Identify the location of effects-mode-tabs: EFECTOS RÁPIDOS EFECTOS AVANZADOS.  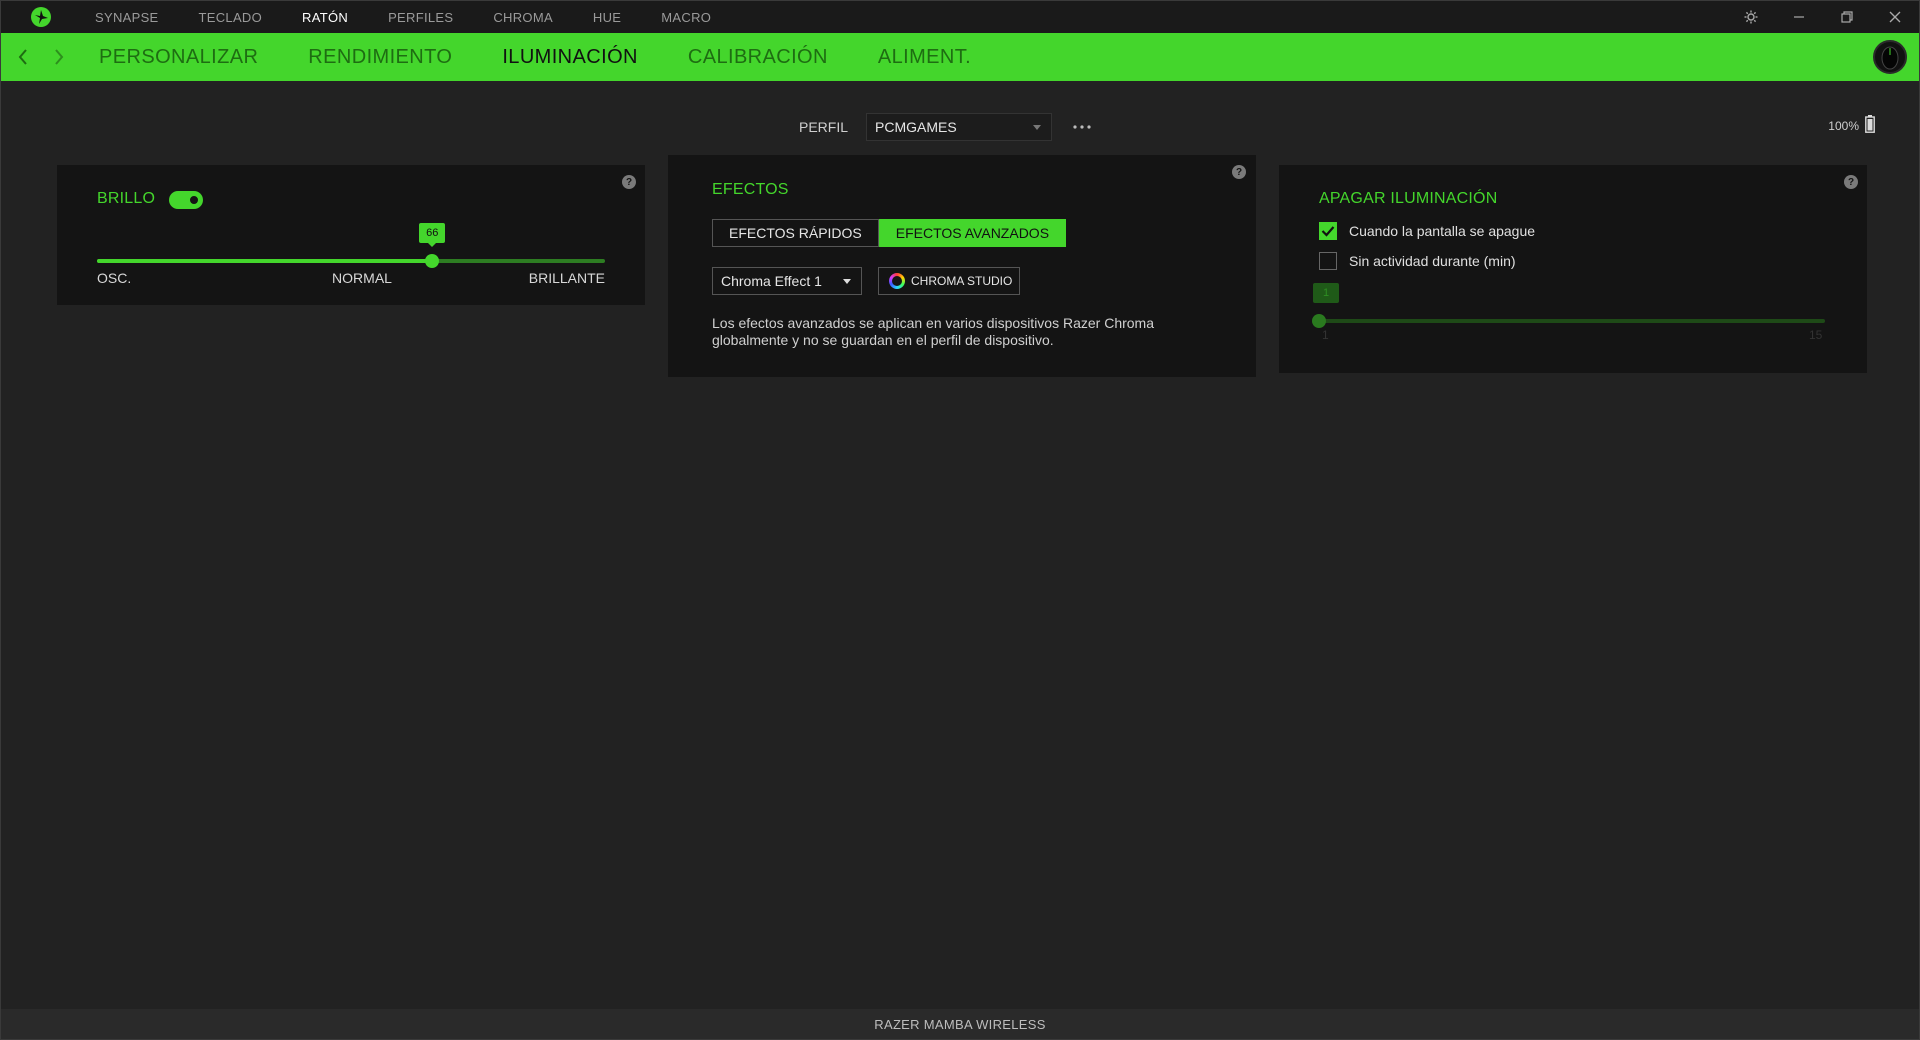
(889, 233).